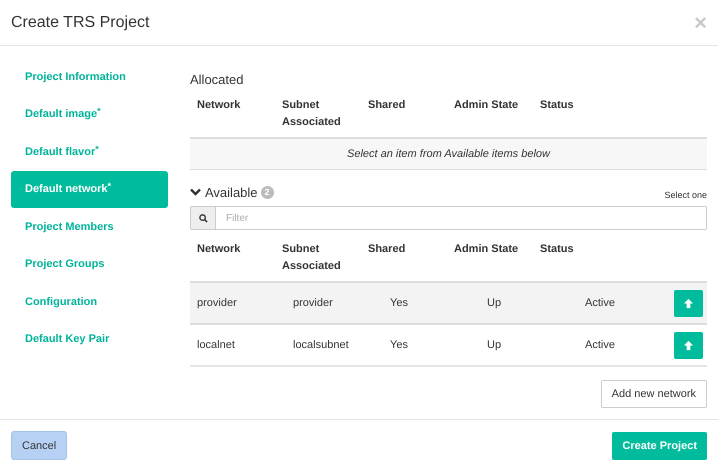  Describe the element at coordinates (216, 345) in the screenshot. I see `table-cell-text: localnet` at that location.